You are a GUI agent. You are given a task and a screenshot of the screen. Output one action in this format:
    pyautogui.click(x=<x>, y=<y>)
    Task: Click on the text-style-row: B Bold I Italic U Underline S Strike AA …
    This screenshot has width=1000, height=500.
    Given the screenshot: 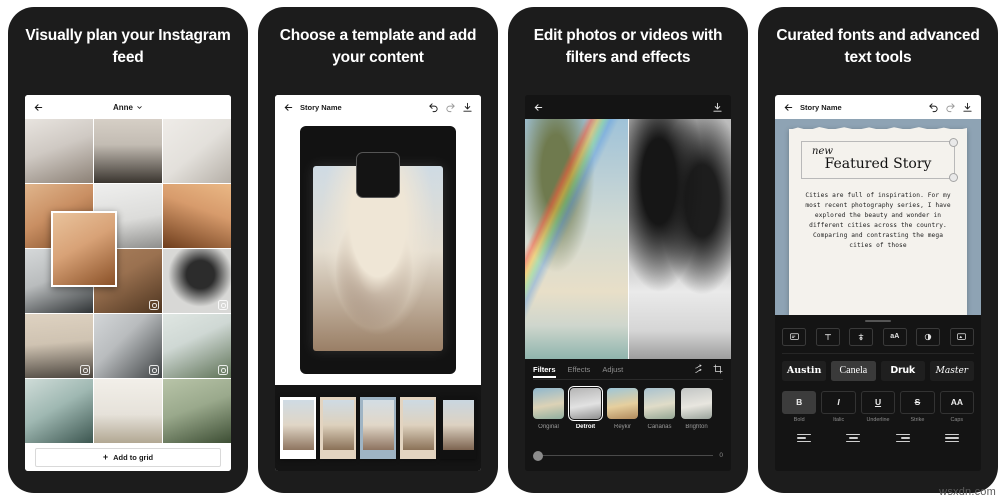 What is the action you would take?
    pyautogui.click(x=878, y=406)
    